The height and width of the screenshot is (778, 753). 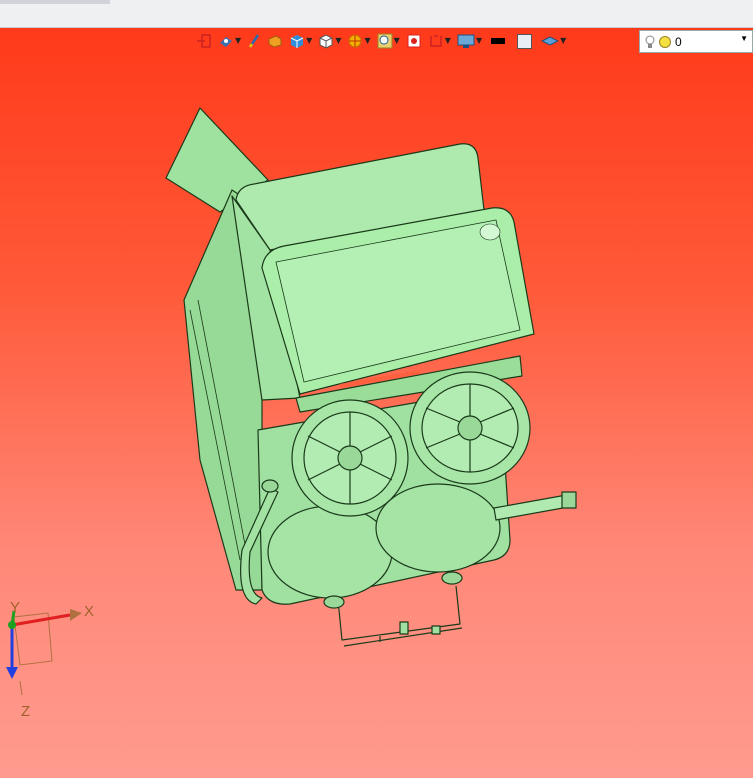 I want to click on view-toolbar: ▼ ▼ ▼ ▼ ▼ ▼ ▼ ▼, so click(x=381, y=41).